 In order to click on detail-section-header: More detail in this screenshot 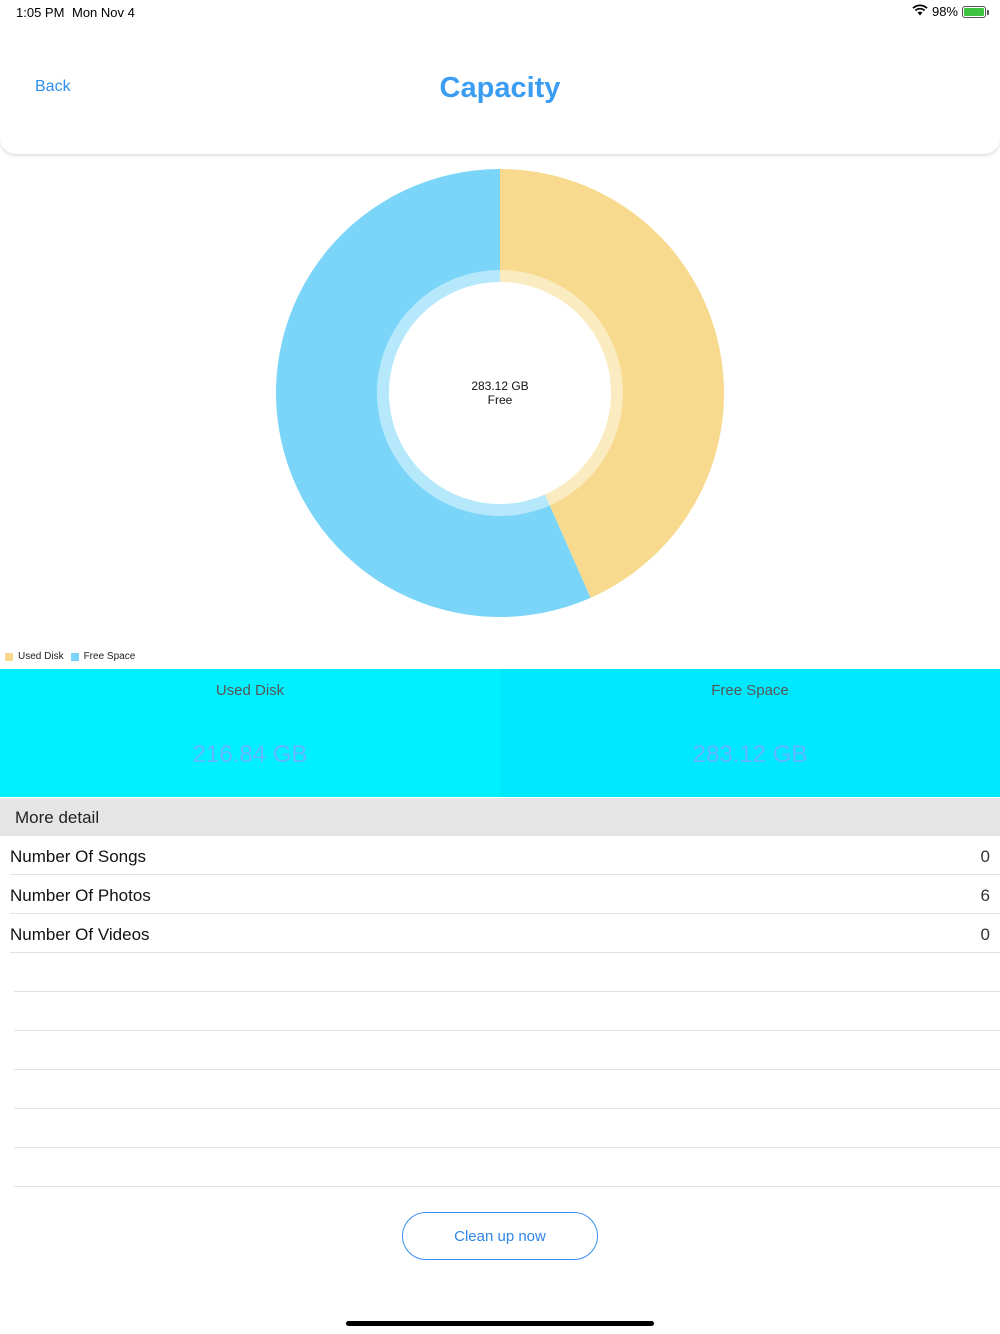, I will do `click(500, 817)`.